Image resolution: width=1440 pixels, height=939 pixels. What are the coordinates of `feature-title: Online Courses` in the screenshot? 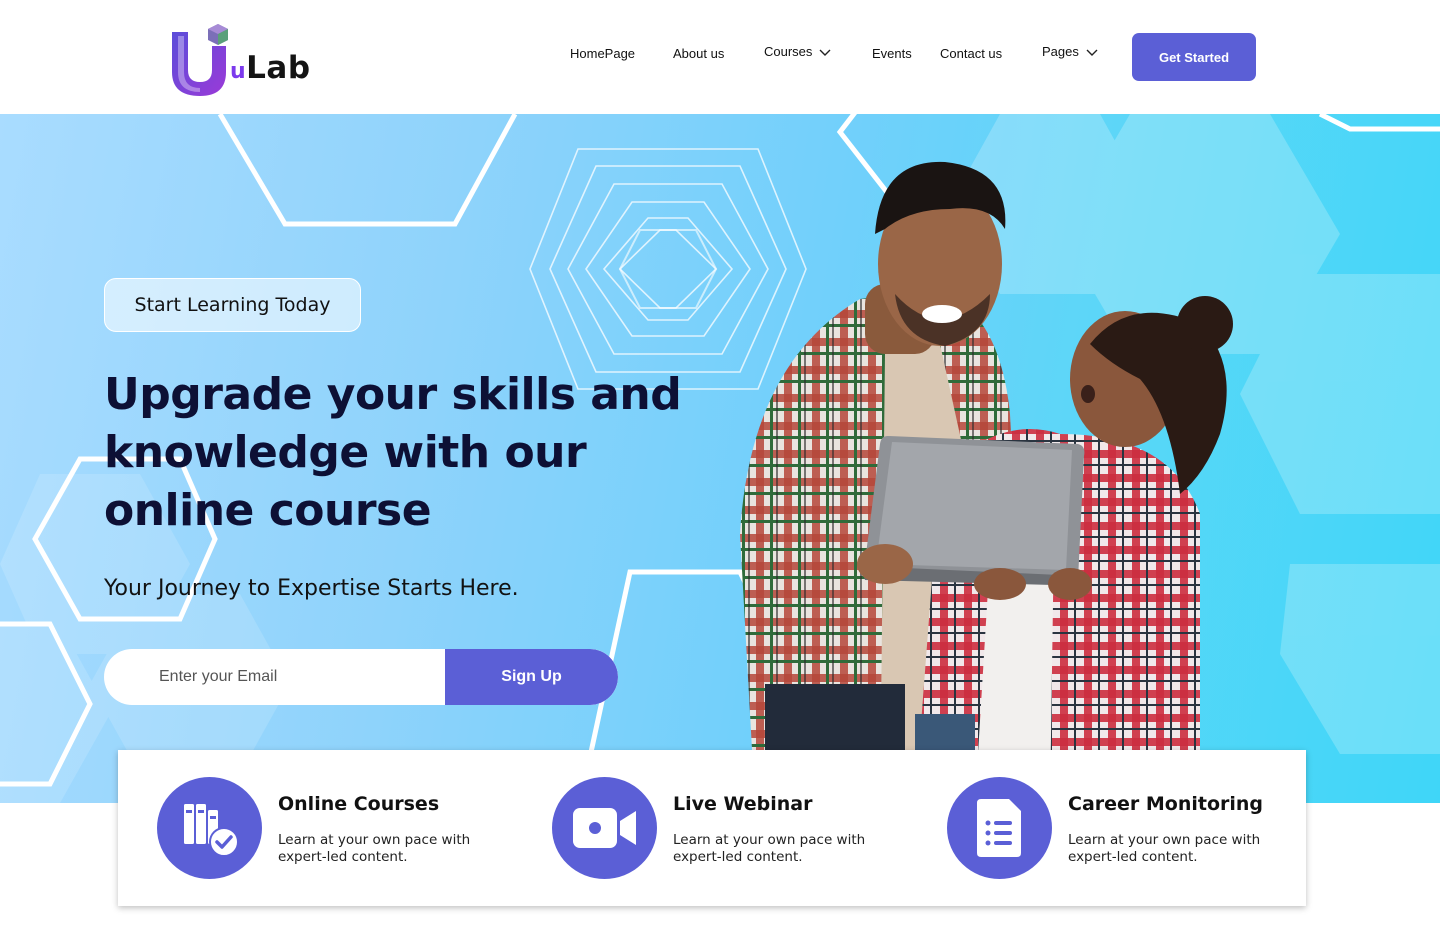 It's located at (359, 804).